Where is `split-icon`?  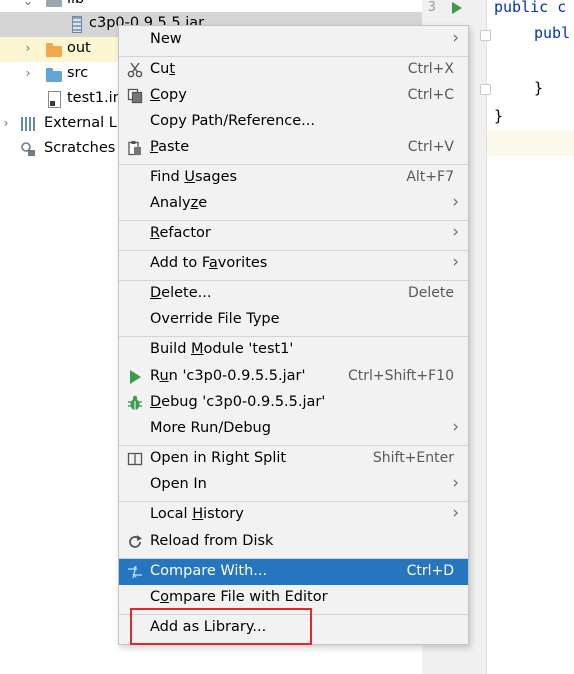 split-icon is located at coordinates (135, 459).